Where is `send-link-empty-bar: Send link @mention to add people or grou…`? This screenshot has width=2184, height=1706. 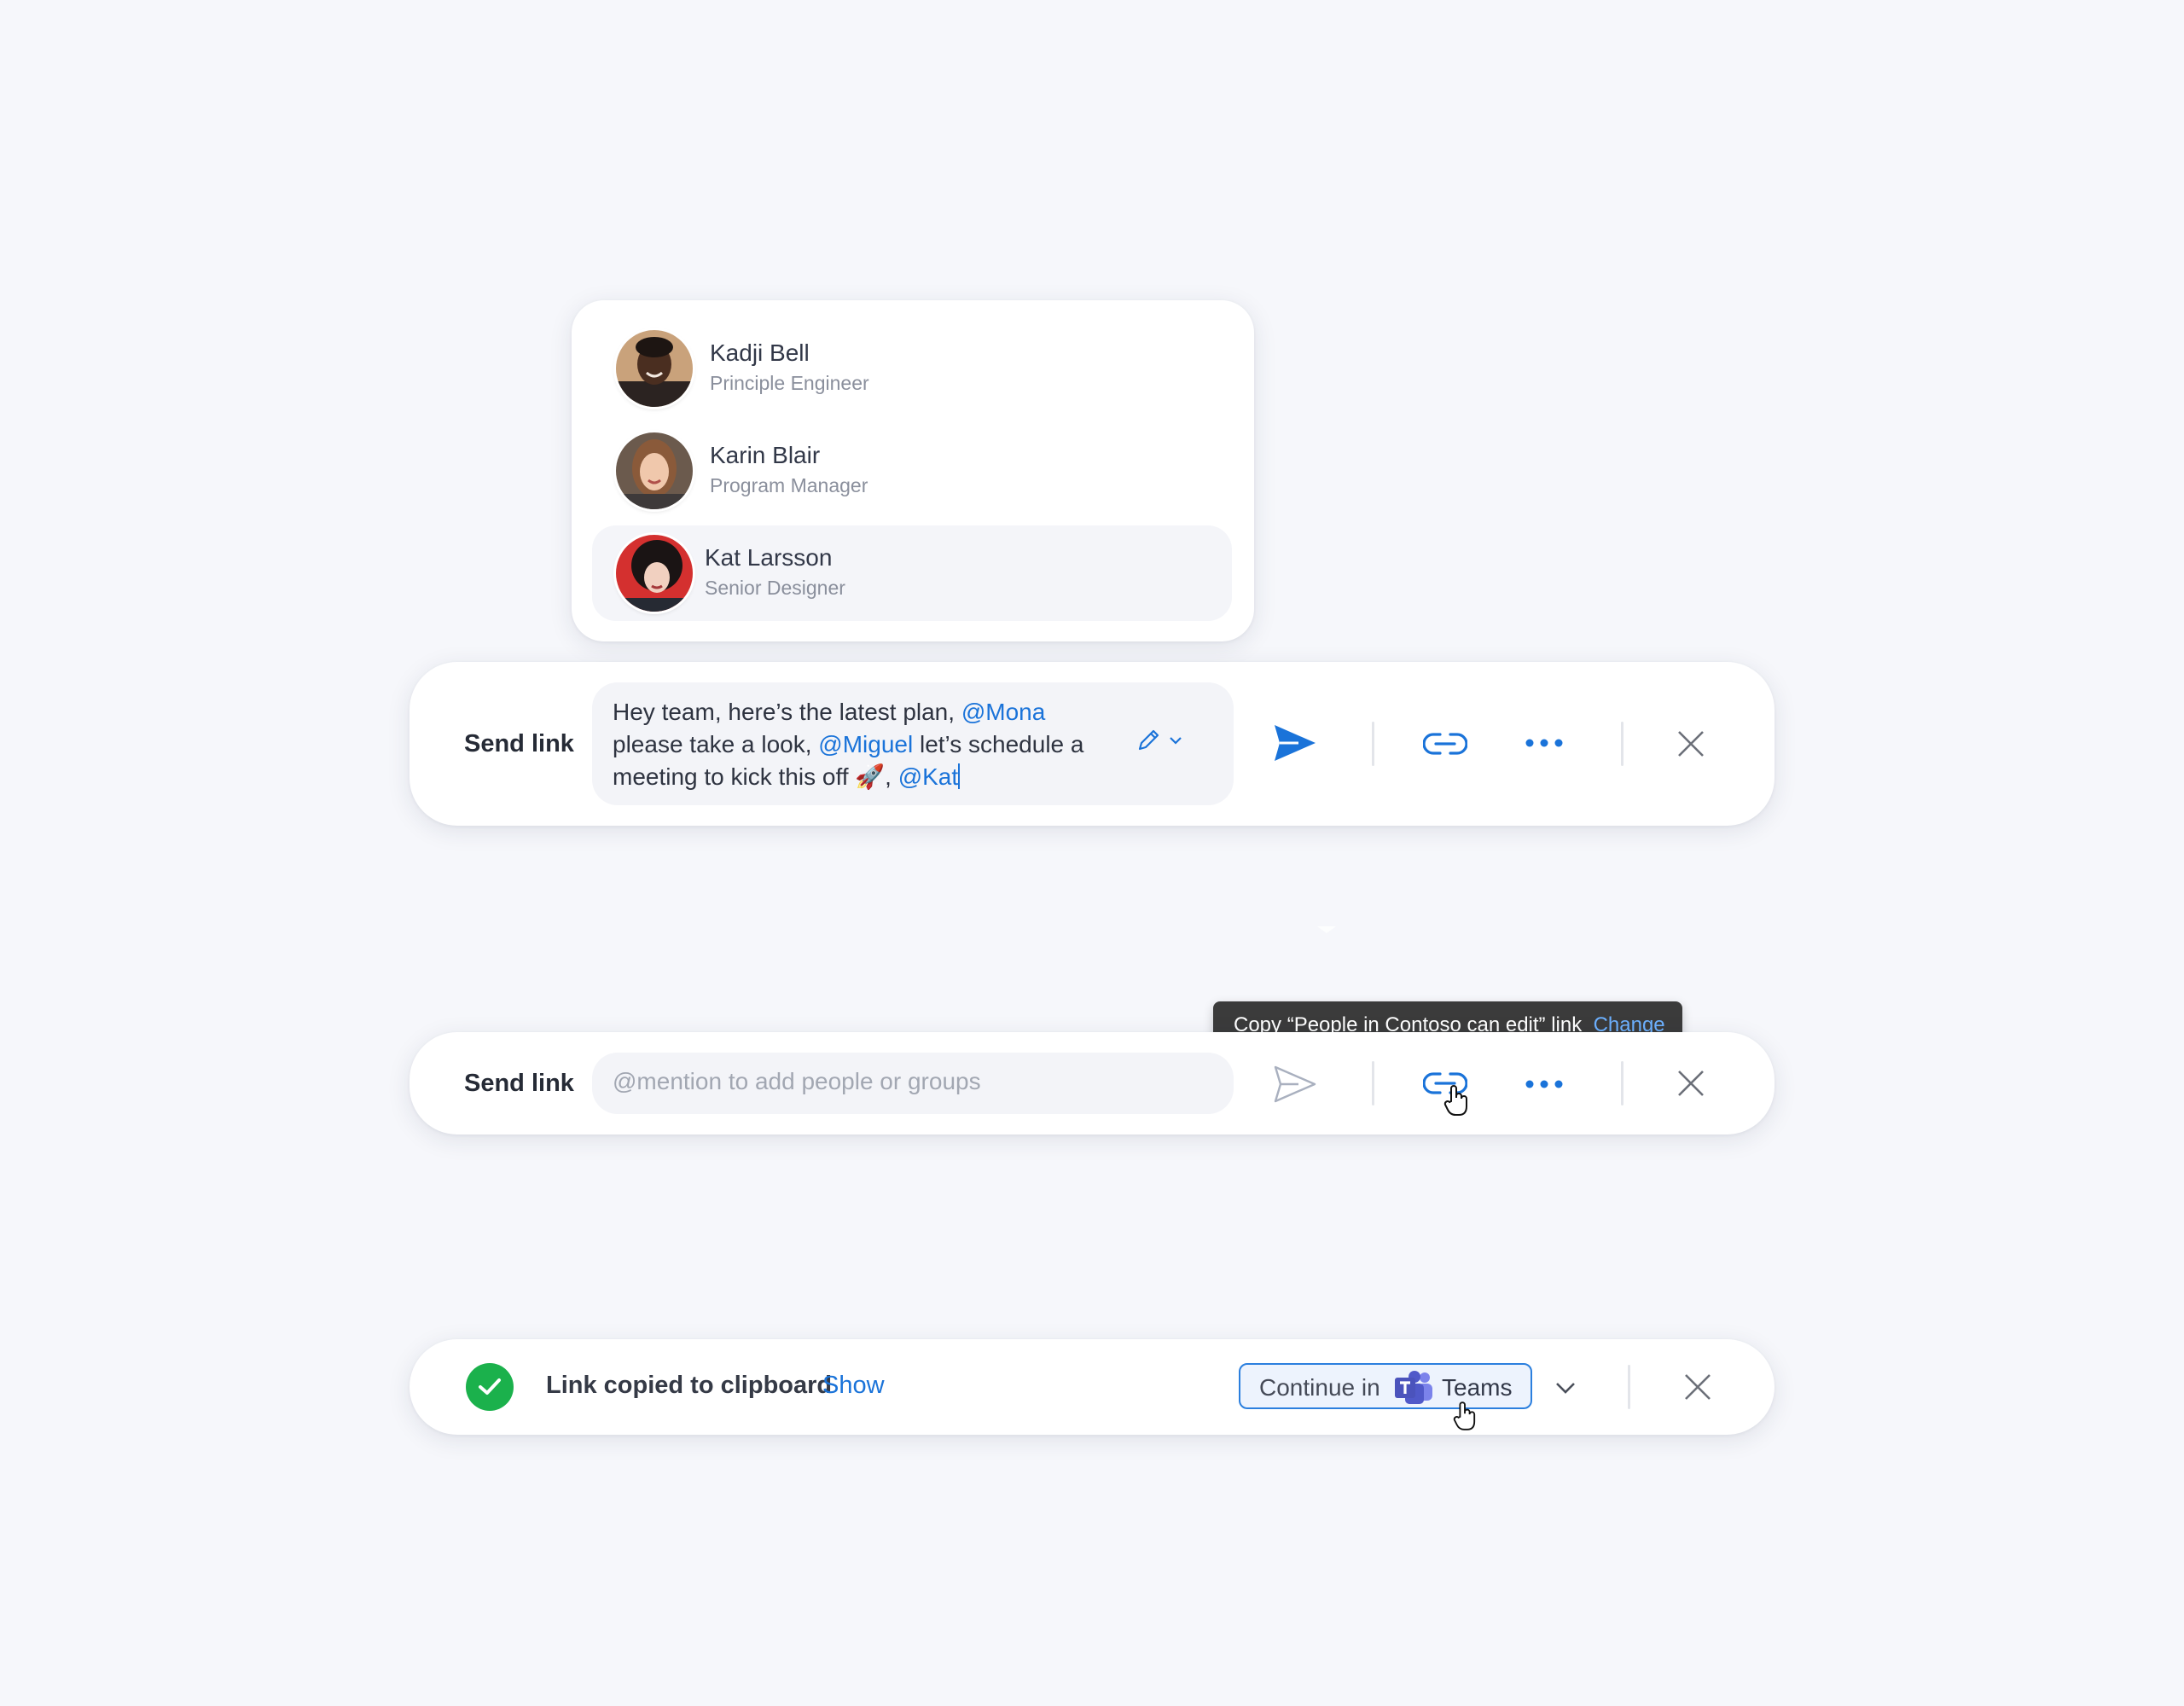 send-link-empty-bar: Send link @mention to add people or grou… is located at coordinates (1092, 1083).